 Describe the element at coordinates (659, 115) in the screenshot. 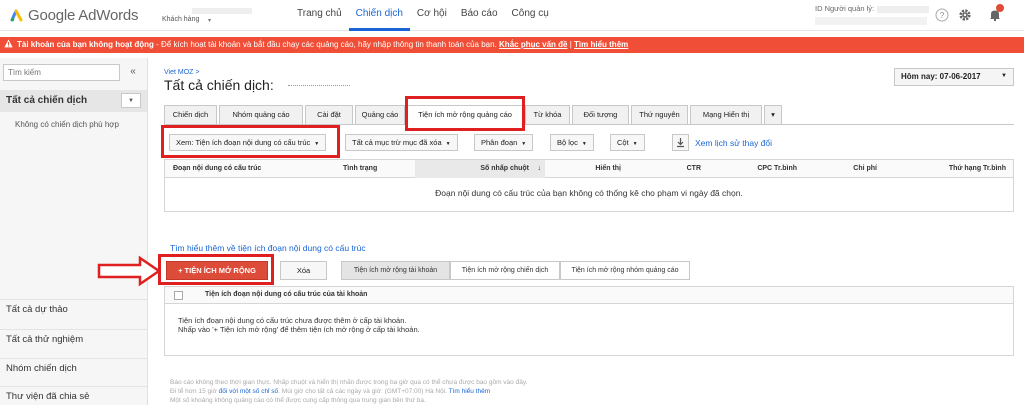

I see `tab-dimensions: Thứ nguyên` at that location.